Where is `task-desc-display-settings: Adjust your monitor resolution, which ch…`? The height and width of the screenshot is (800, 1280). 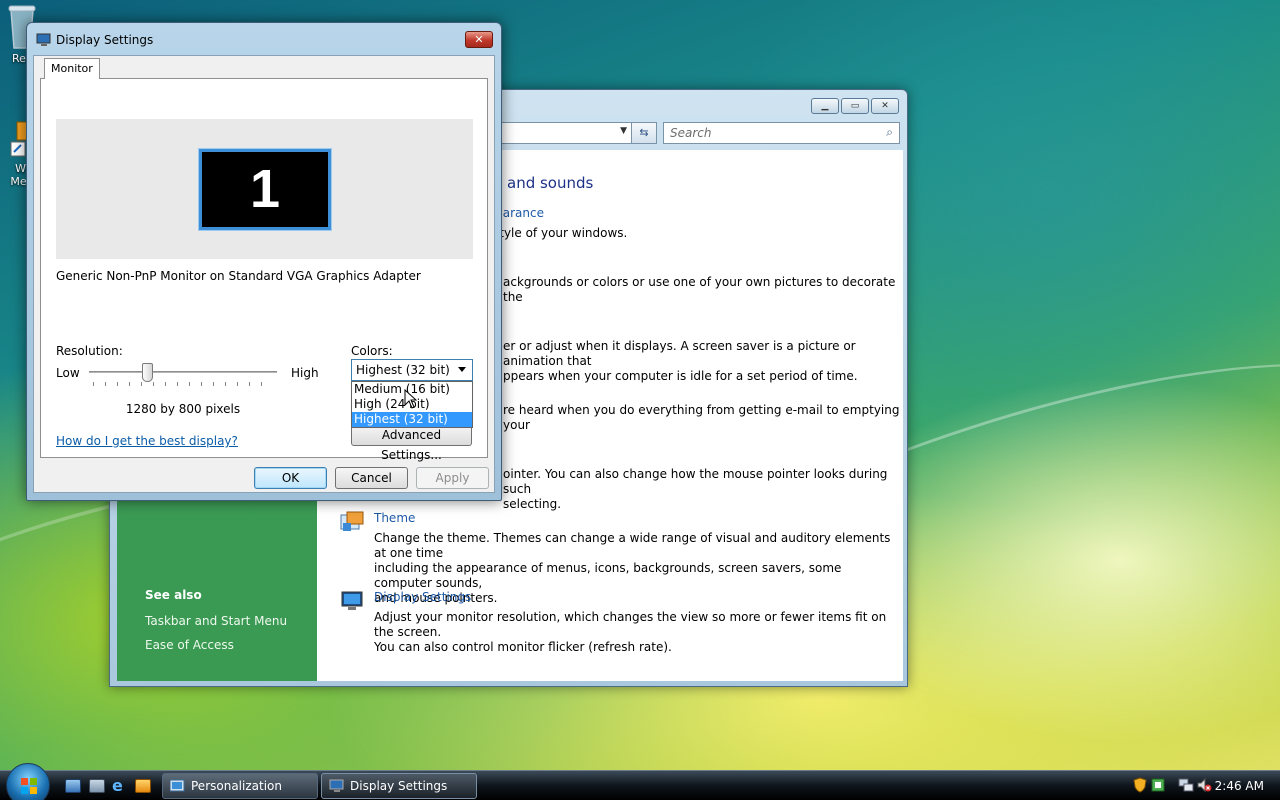
task-desc-display-settings: Adjust your monitor resolution, which ch… is located at coordinates (630, 632).